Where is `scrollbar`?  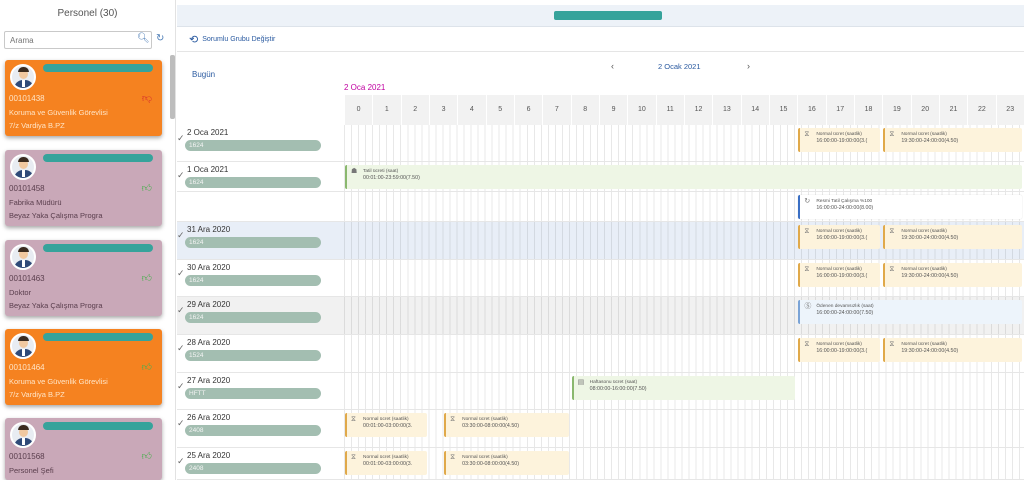 scrollbar is located at coordinates (172, 87).